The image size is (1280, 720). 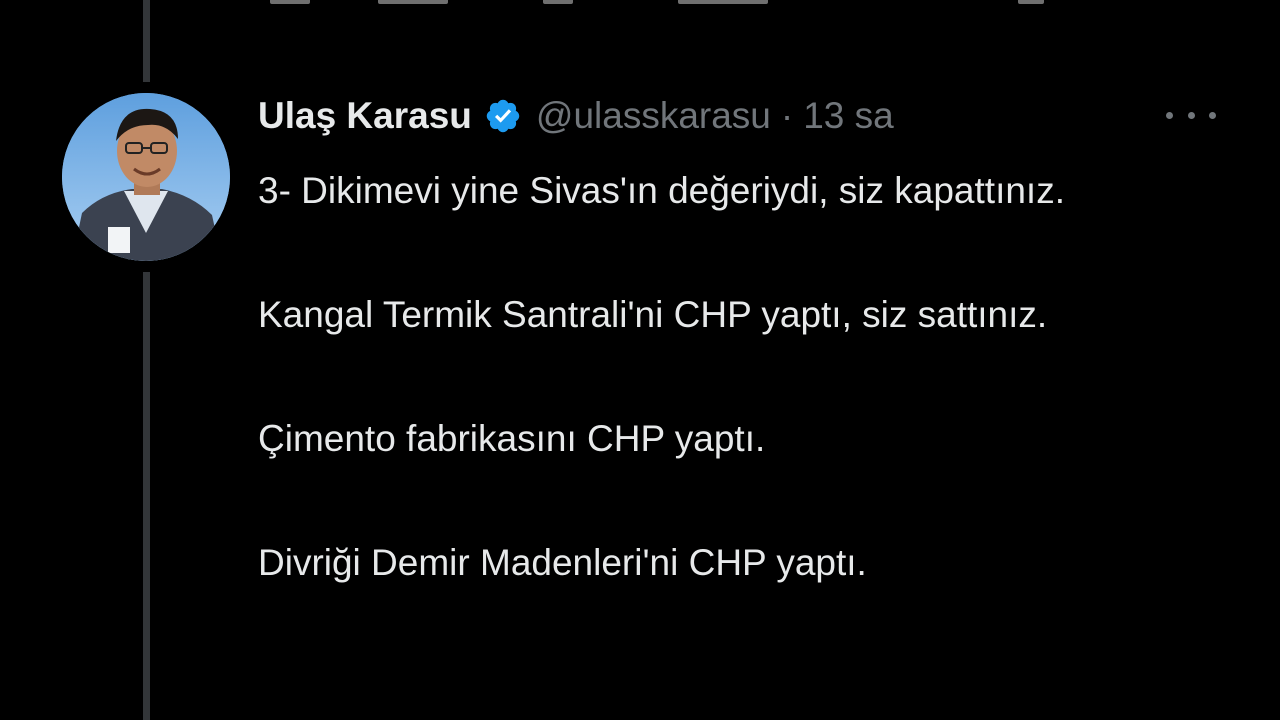 What do you see at coordinates (653, 5) in the screenshot?
I see `previous-tweet-clipped` at bounding box center [653, 5].